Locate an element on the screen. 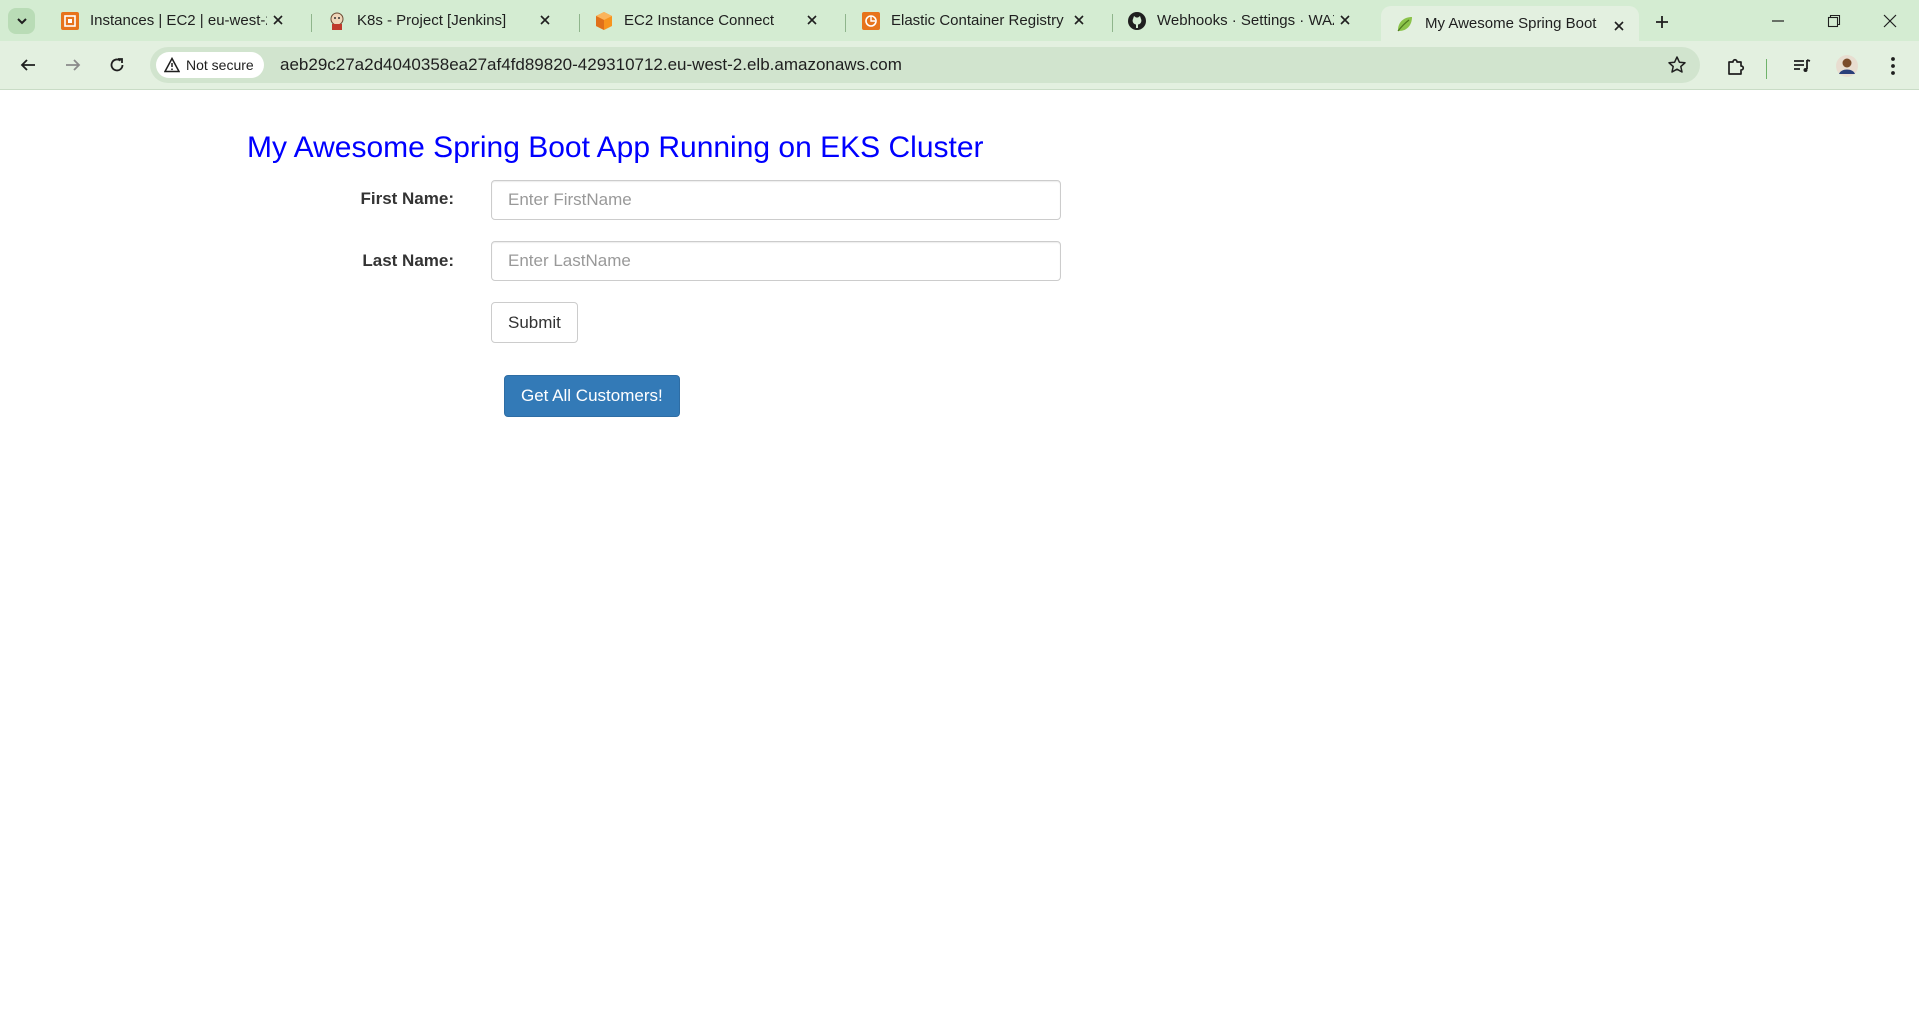 The image size is (1919, 1020). tab-title: Webhooks · Settings · WAZ is located at coordinates (1245, 20).